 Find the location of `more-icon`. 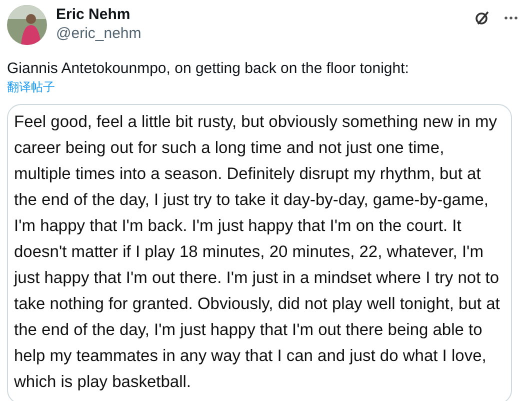

more-icon is located at coordinates (511, 18).